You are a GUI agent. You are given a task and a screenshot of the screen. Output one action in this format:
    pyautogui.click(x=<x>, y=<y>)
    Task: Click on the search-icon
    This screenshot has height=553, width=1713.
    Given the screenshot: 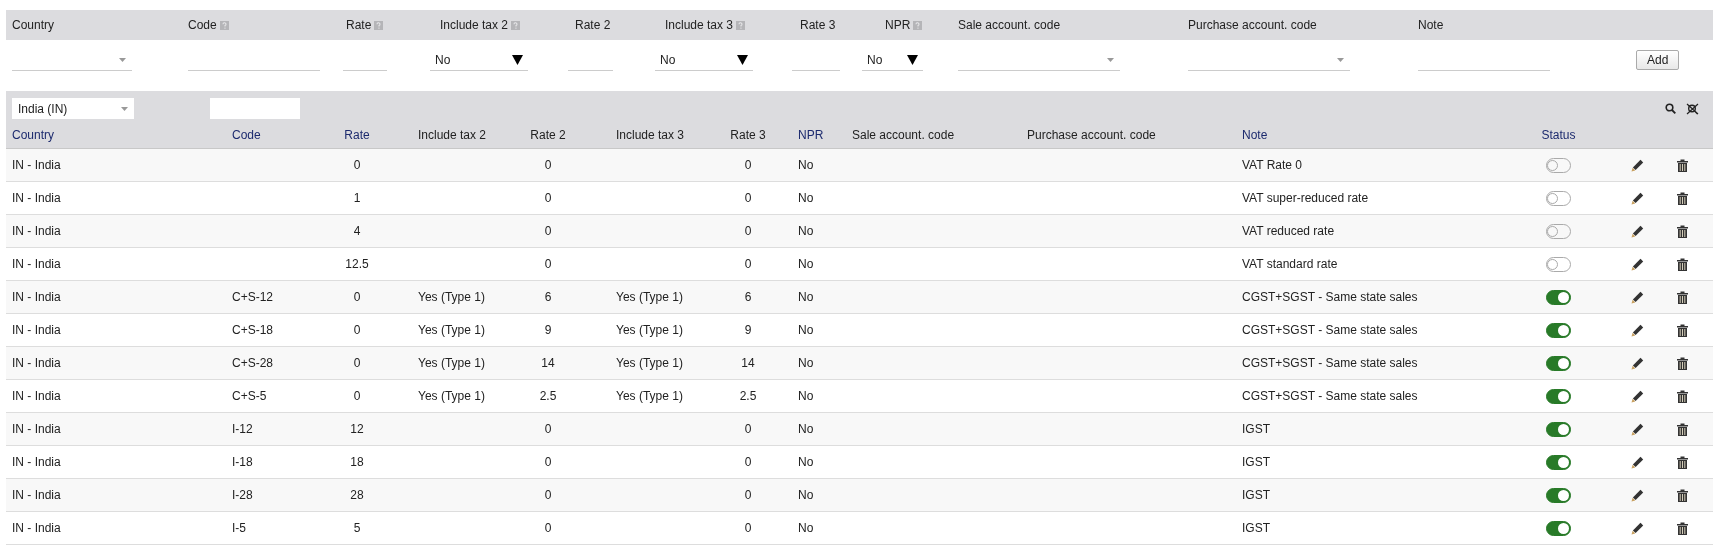 What is the action you would take?
    pyautogui.click(x=1670, y=108)
    